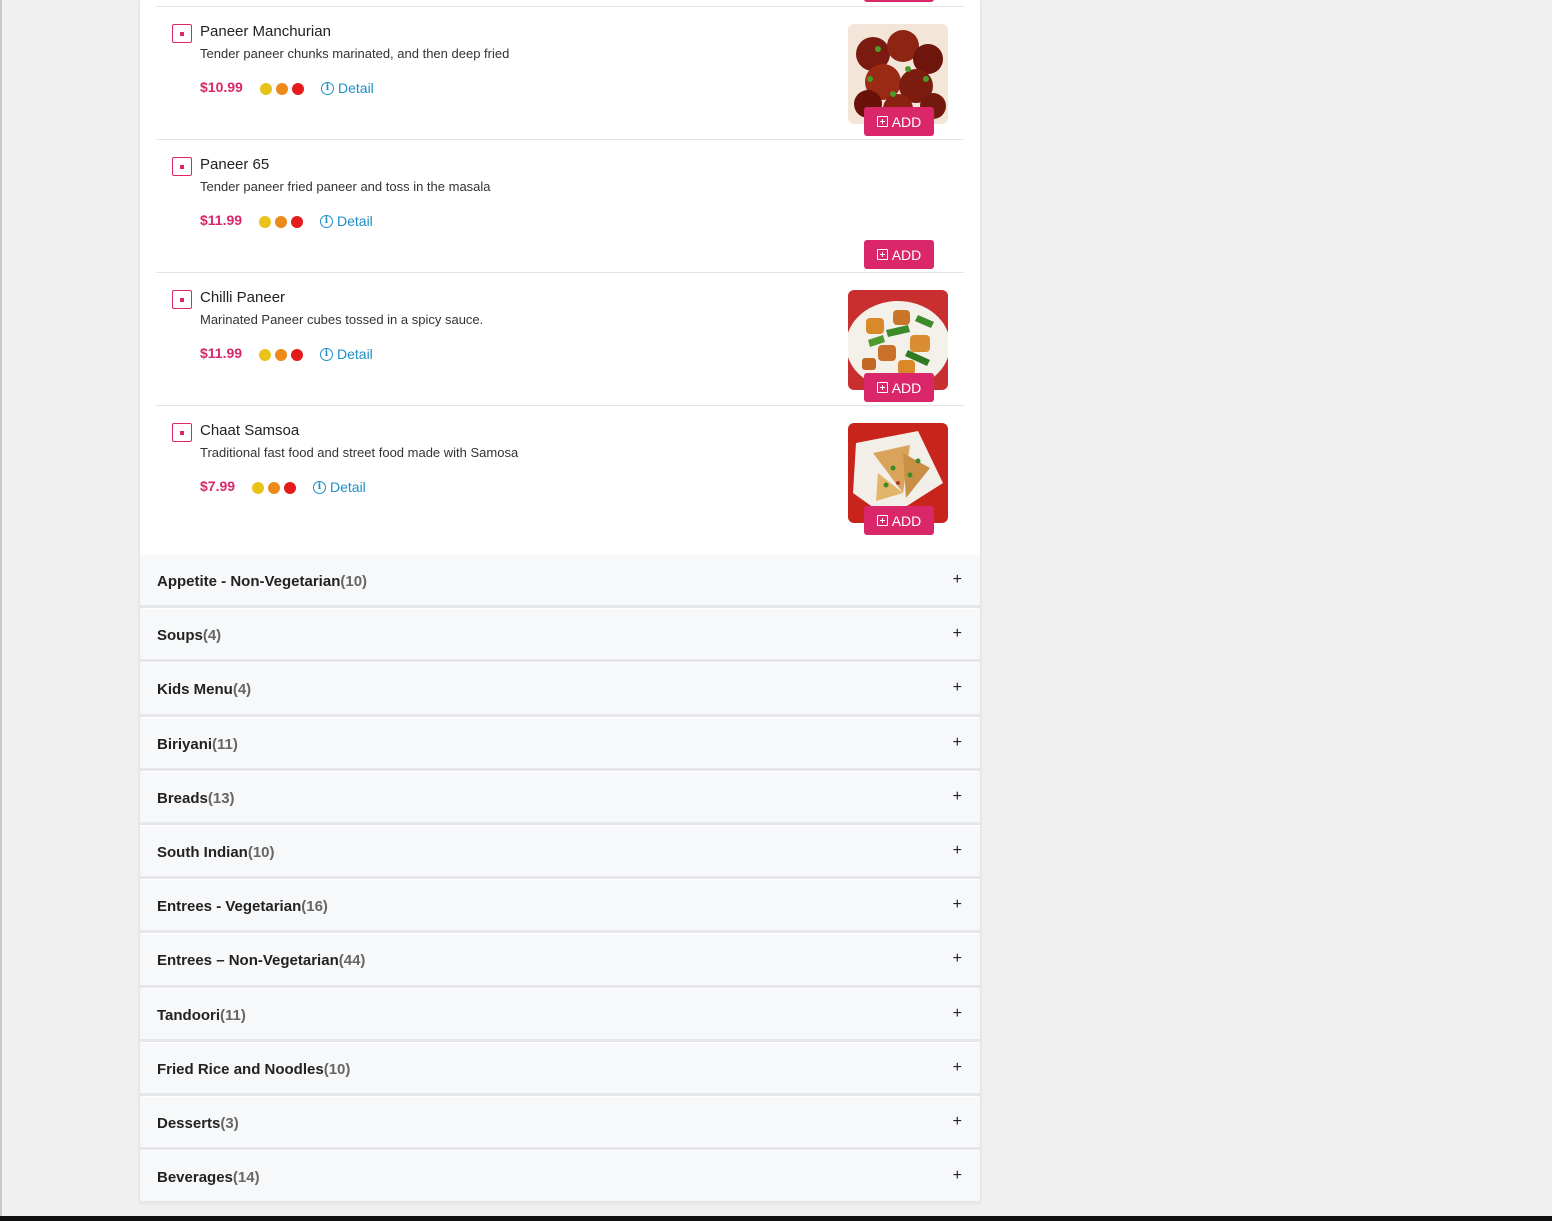 This screenshot has height=1221, width=1552. I want to click on category-count: (3), so click(229, 1123).